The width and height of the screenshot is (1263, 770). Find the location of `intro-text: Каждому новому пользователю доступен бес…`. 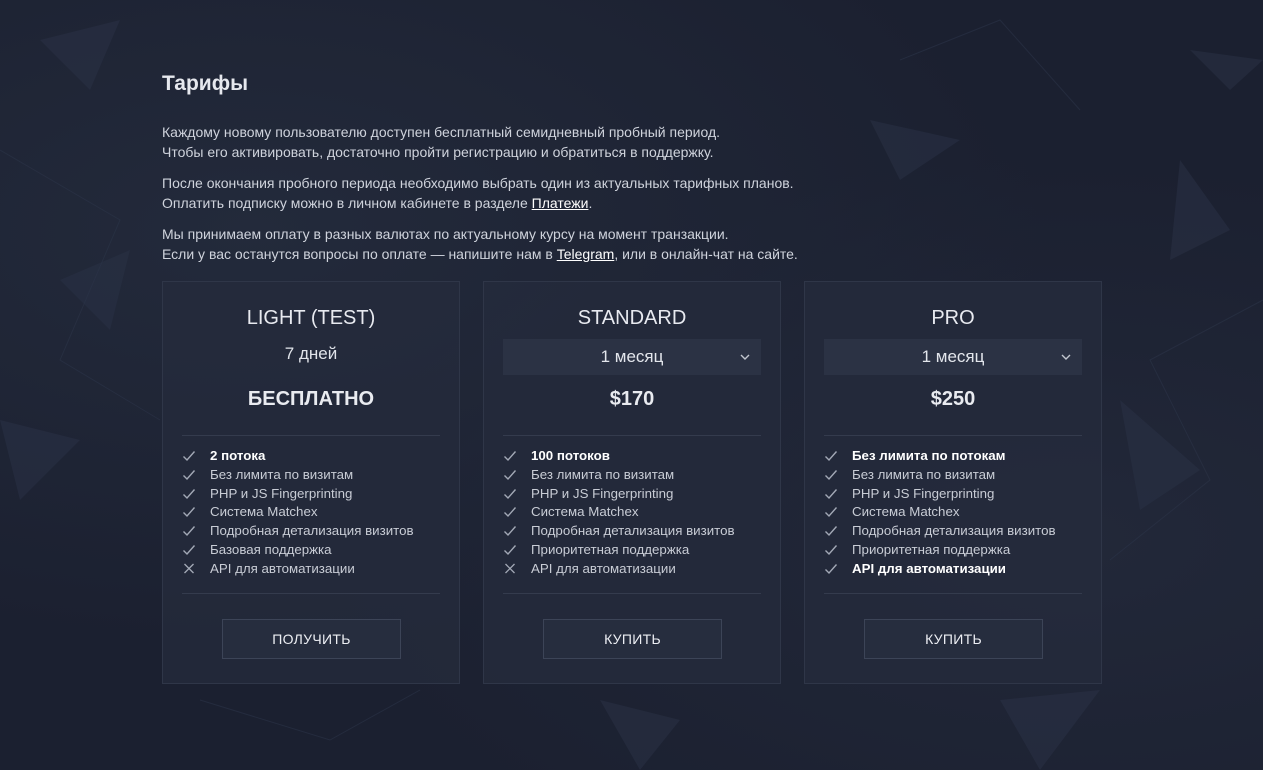

intro-text: Каждому новому пользователю доступен бес… is located at coordinates (632, 199).